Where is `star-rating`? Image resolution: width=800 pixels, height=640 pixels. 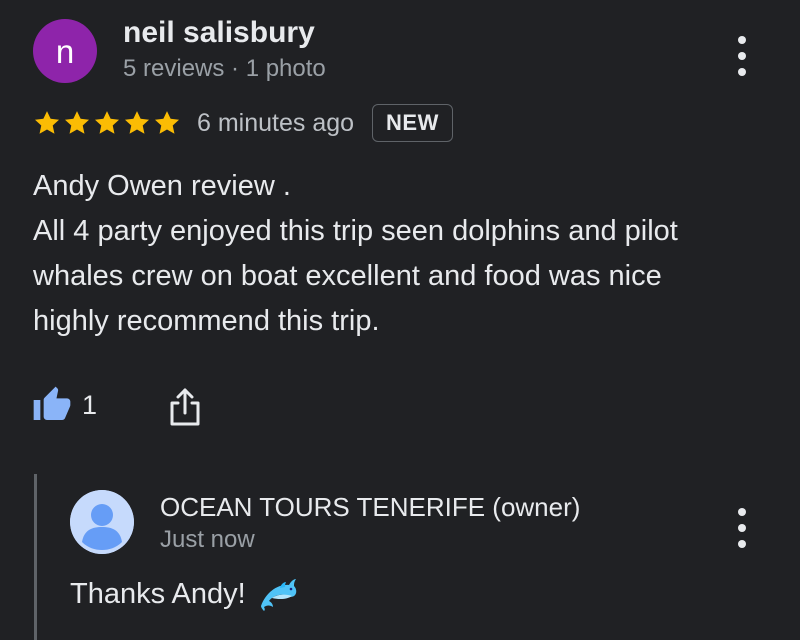 star-rating is located at coordinates (107, 123).